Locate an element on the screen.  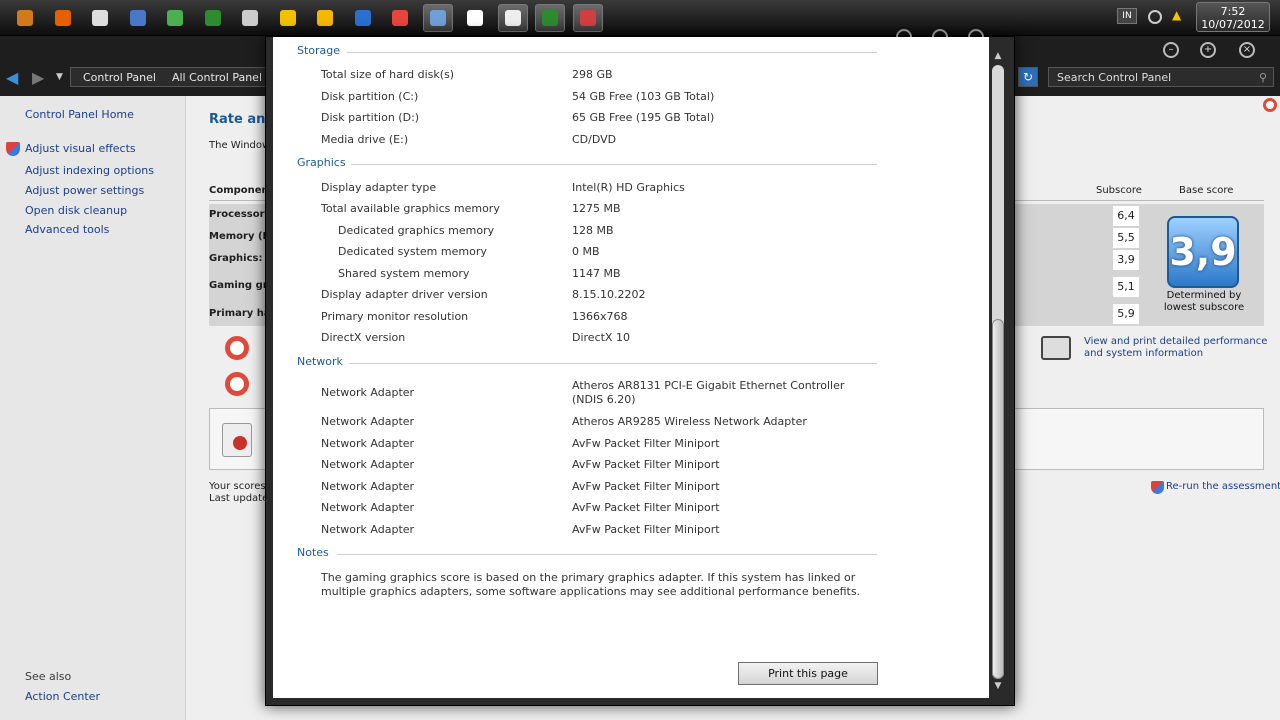
search-icon: ⚲ is located at coordinates (1263, 77).